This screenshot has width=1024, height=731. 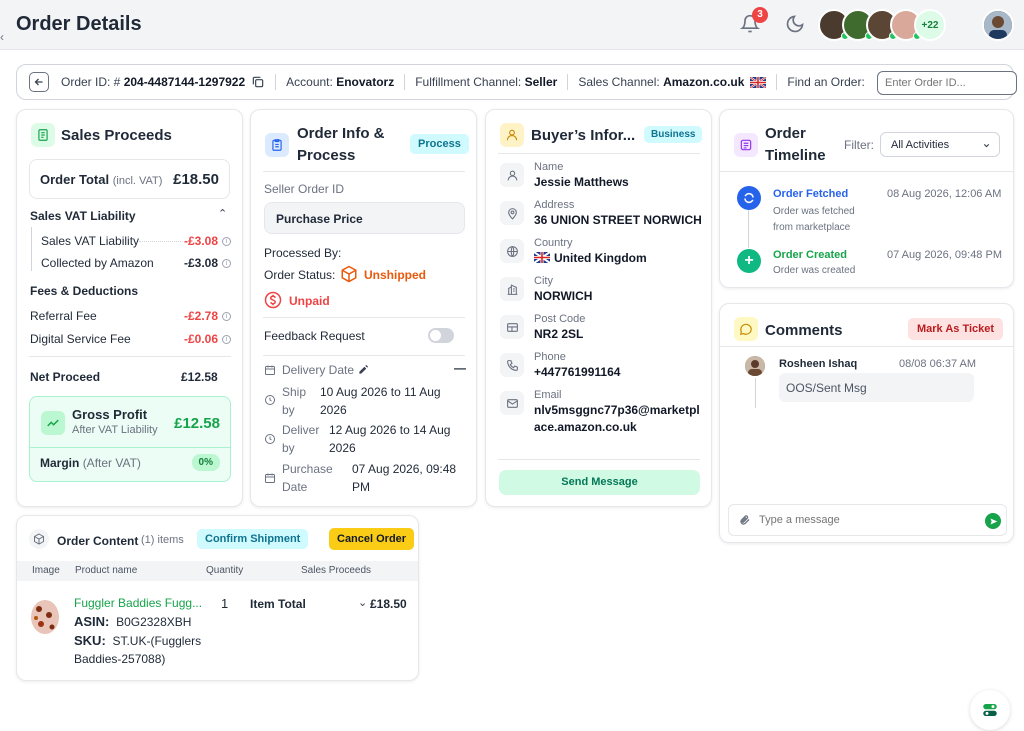 What do you see at coordinates (349, 274) in the screenshot?
I see `box-icon` at bounding box center [349, 274].